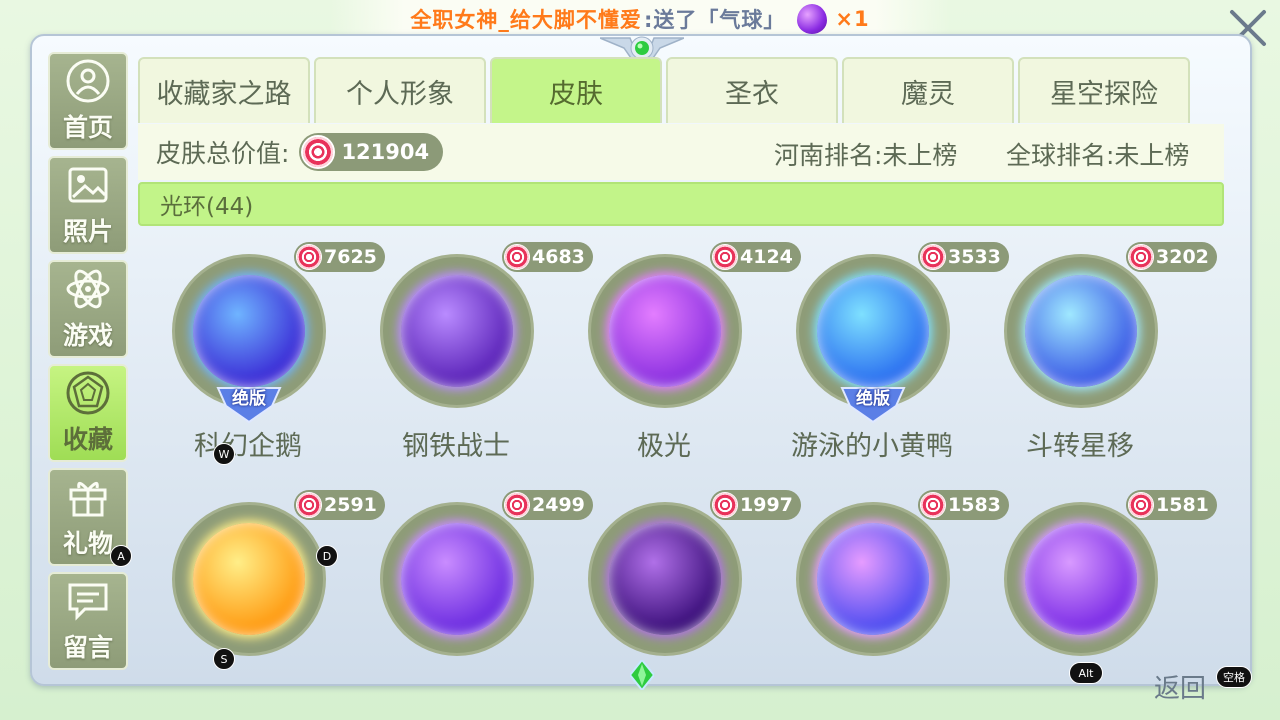 This screenshot has width=1280, height=720. Describe the element at coordinates (400, 90) in the screenshot. I see `tab-personal-image: 个人形象` at that location.